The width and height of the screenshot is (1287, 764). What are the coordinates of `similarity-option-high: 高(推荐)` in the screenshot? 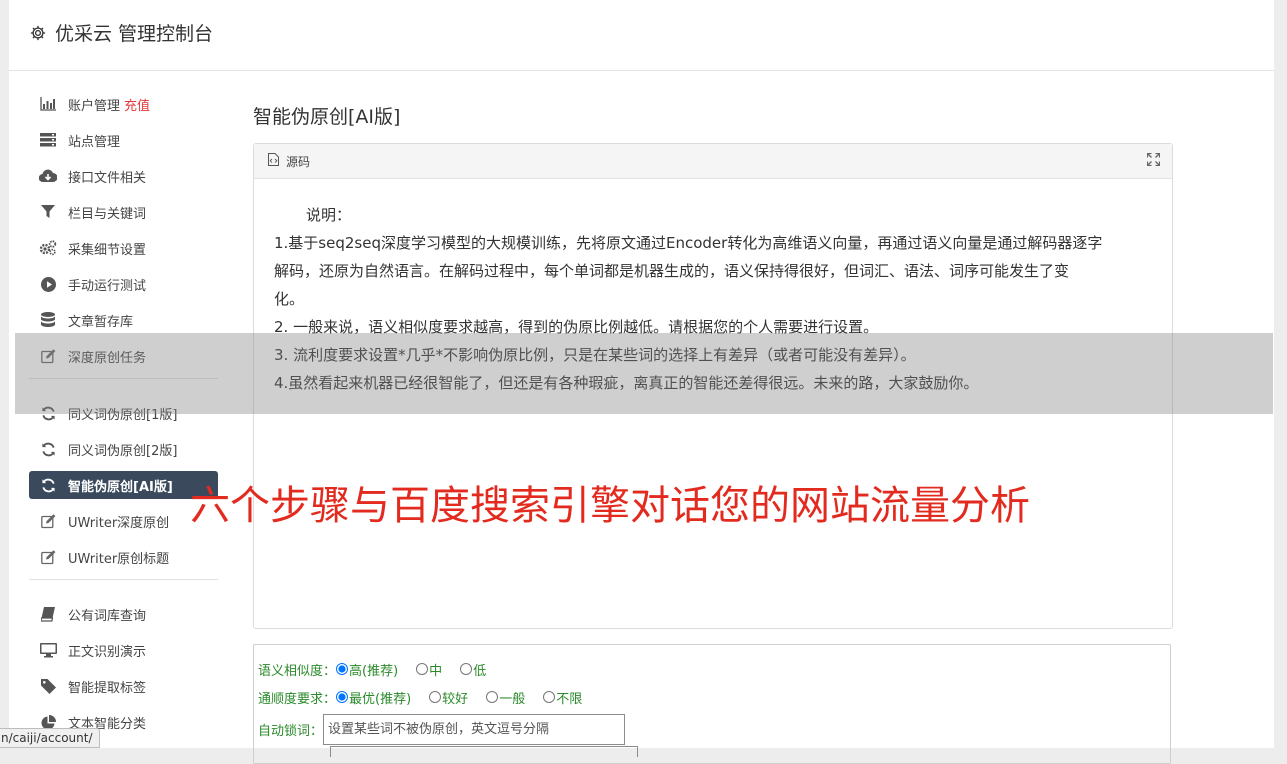 It's located at (367, 669).